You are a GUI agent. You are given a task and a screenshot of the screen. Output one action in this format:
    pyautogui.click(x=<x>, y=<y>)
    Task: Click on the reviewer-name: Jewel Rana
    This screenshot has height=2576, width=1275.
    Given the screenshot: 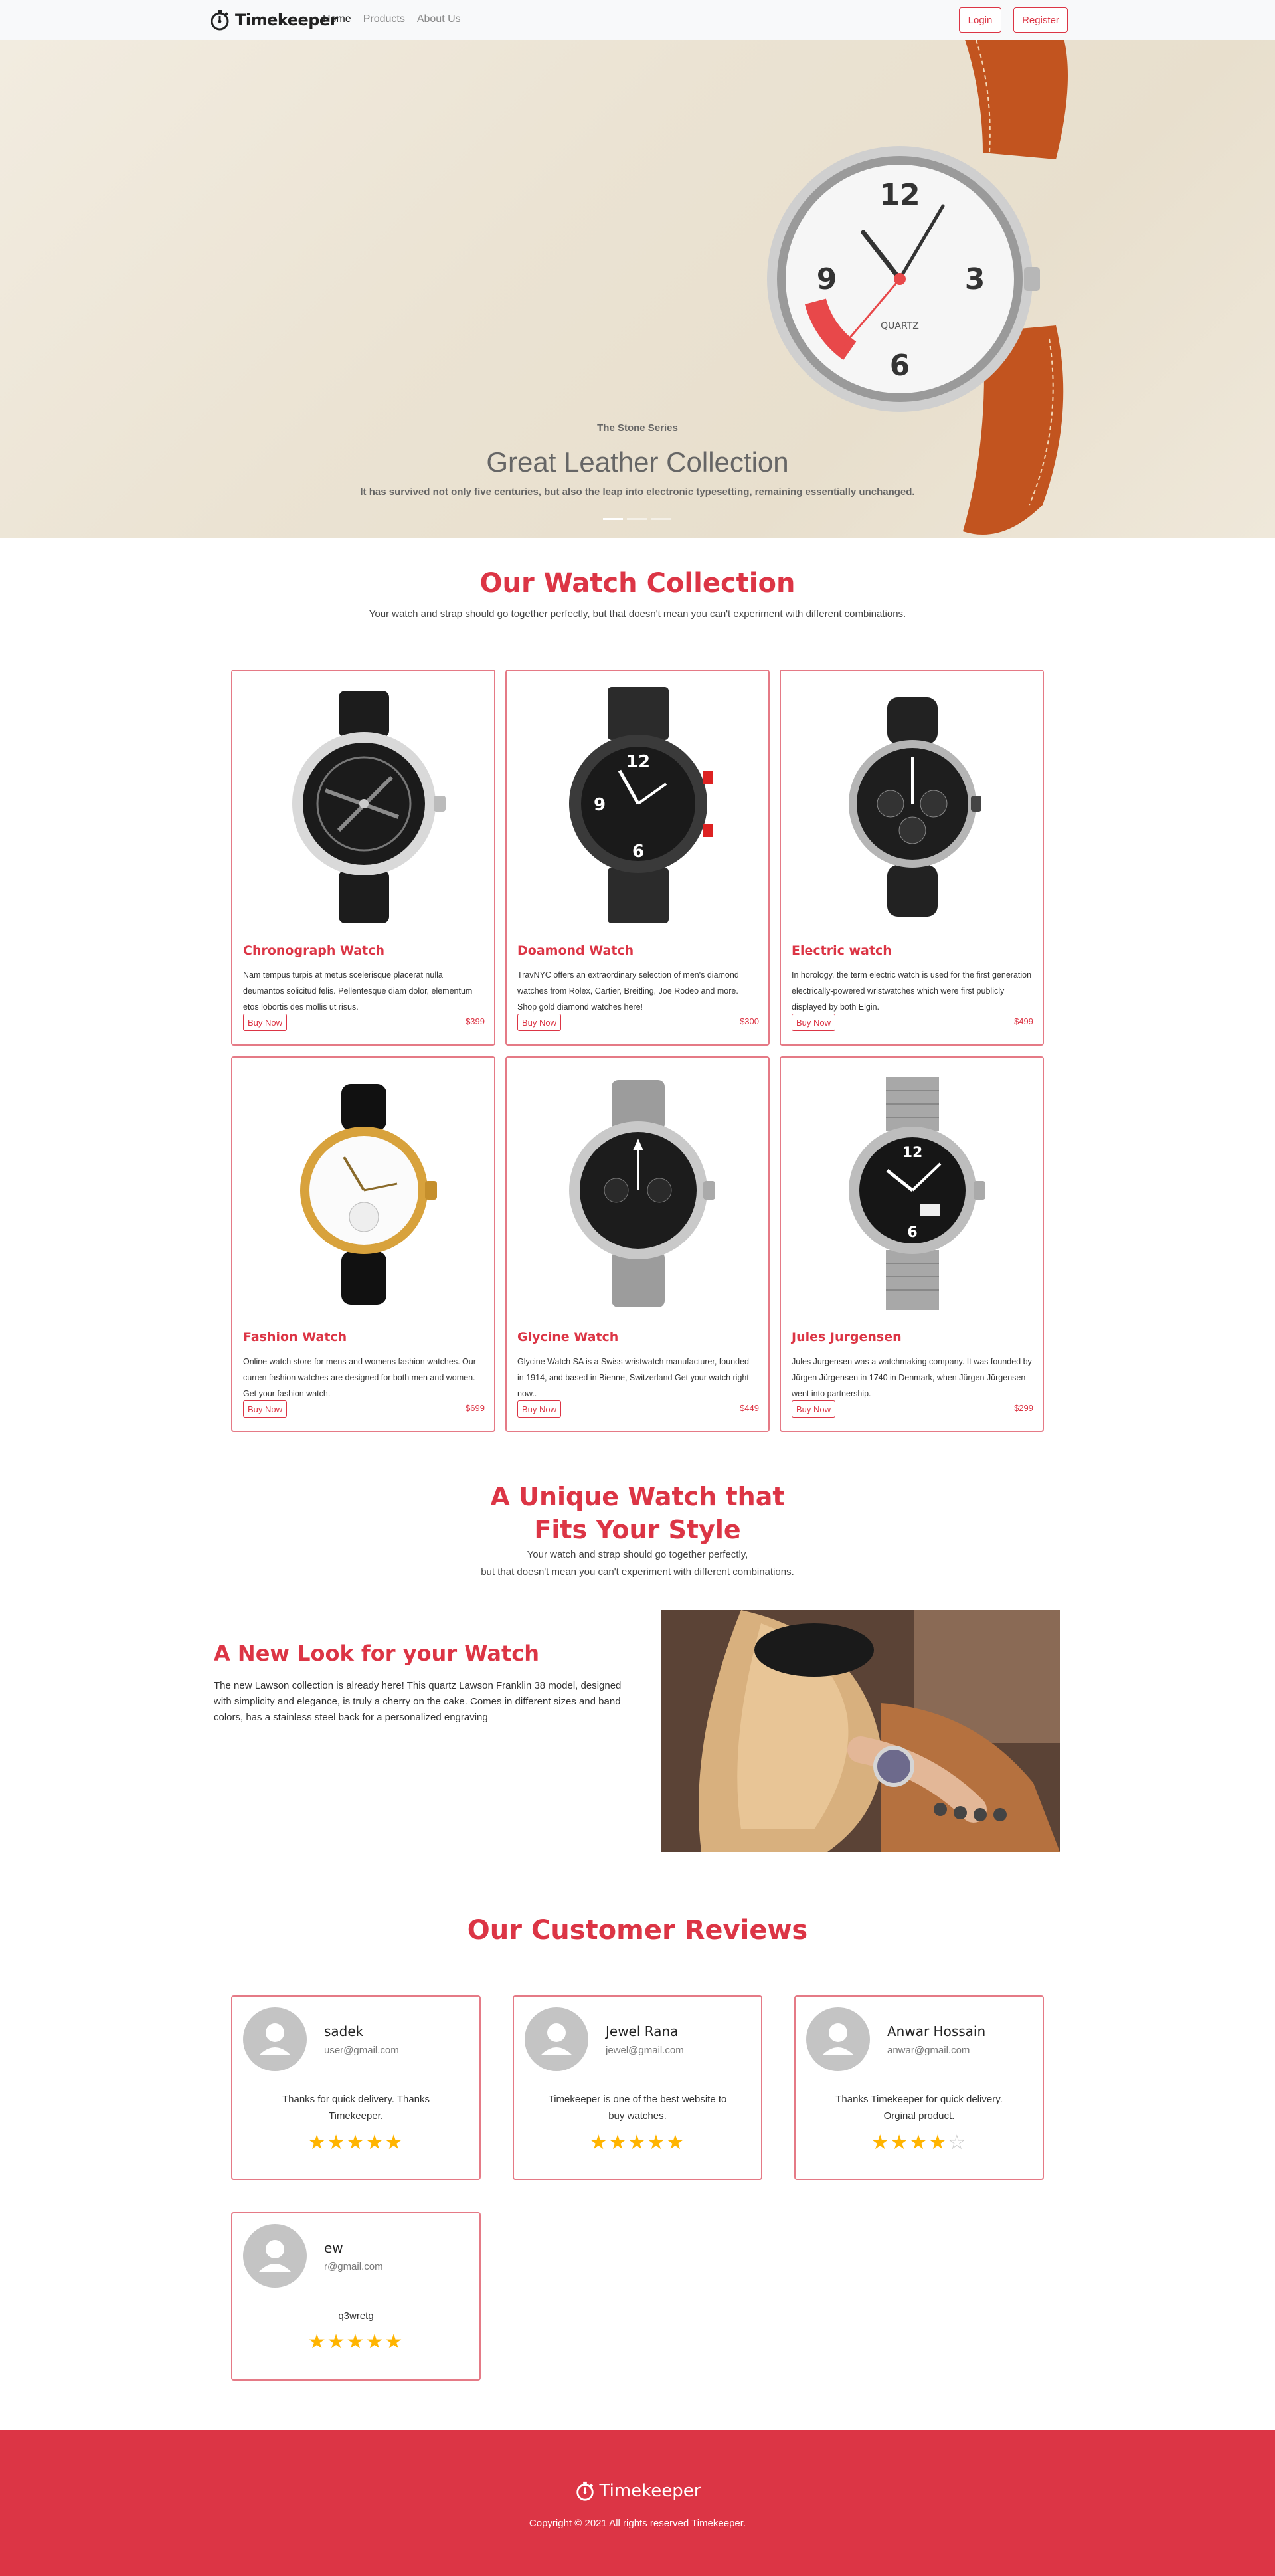 What is the action you would take?
    pyautogui.click(x=642, y=2031)
    